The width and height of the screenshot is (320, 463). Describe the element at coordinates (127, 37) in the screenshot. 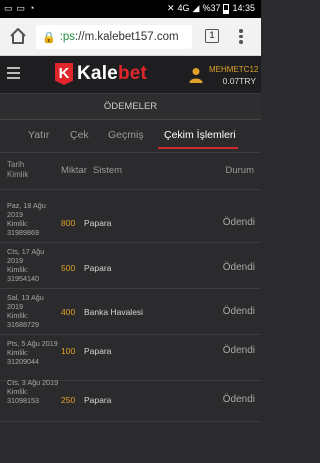

I see `url-text: ://m.kalebet157.com` at that location.